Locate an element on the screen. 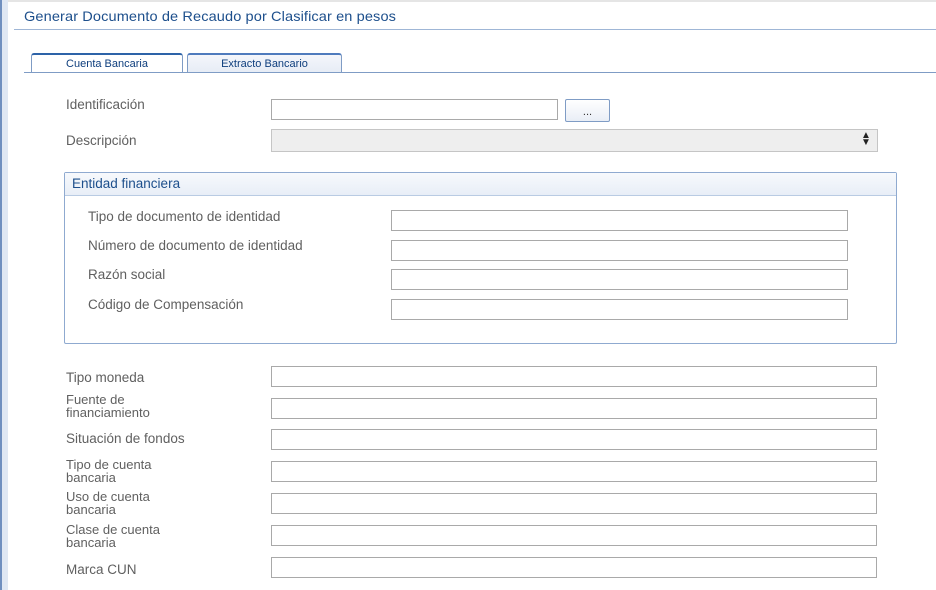  group-title: Entidad financiera is located at coordinates (126, 183).